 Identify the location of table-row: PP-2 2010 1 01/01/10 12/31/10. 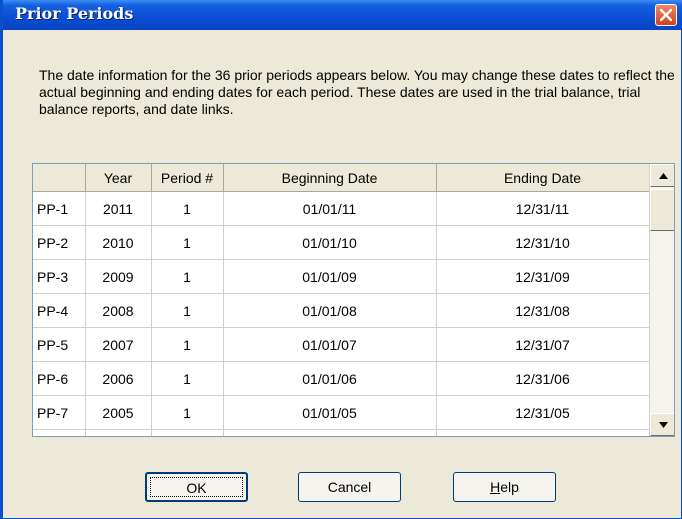
(341, 242).